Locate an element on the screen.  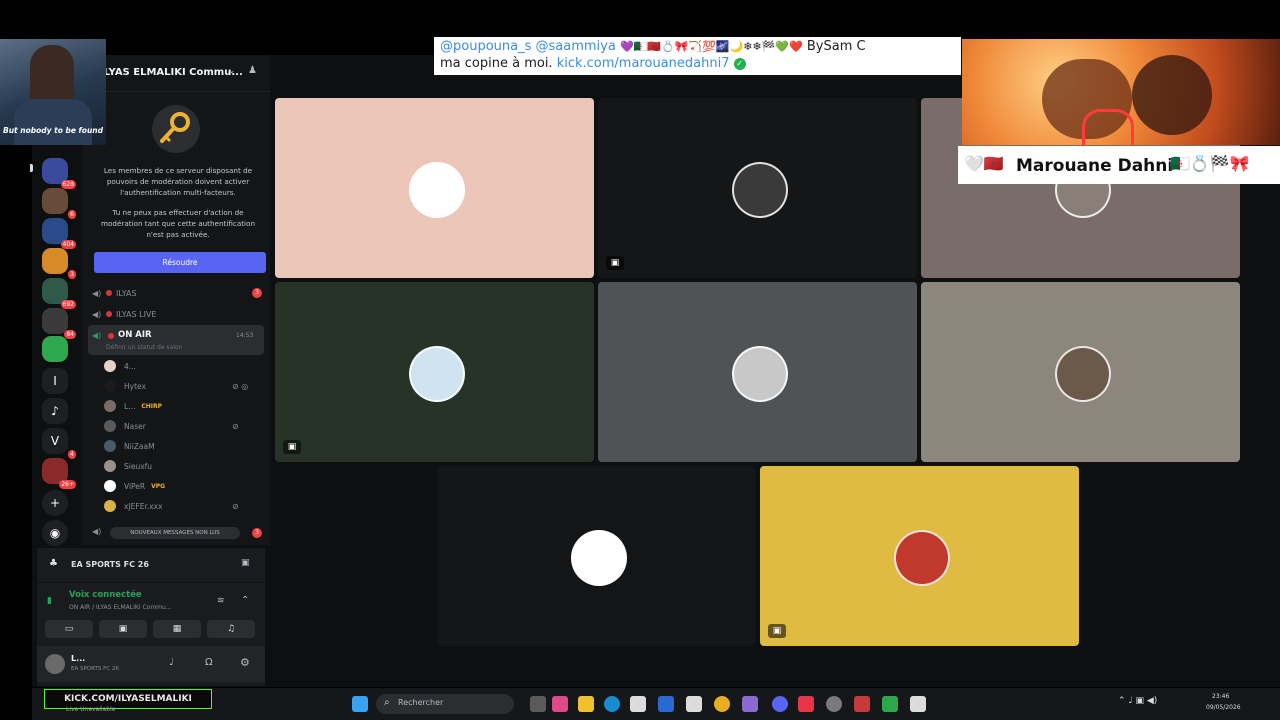
server-header: ILYAS ELMALIKI Commu... ⌄ ♟ is located at coordinates (176, 73).